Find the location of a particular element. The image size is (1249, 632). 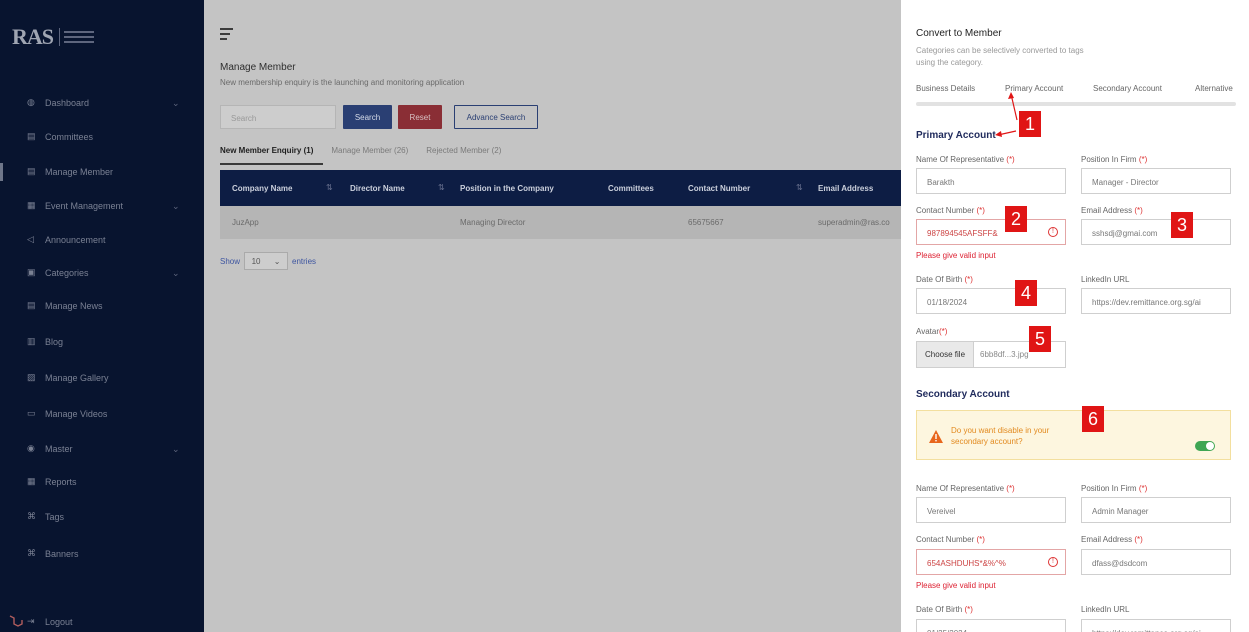

secondary-linkedin-input: https://dev.remittance.org.sg/ai is located at coordinates (1156, 625).